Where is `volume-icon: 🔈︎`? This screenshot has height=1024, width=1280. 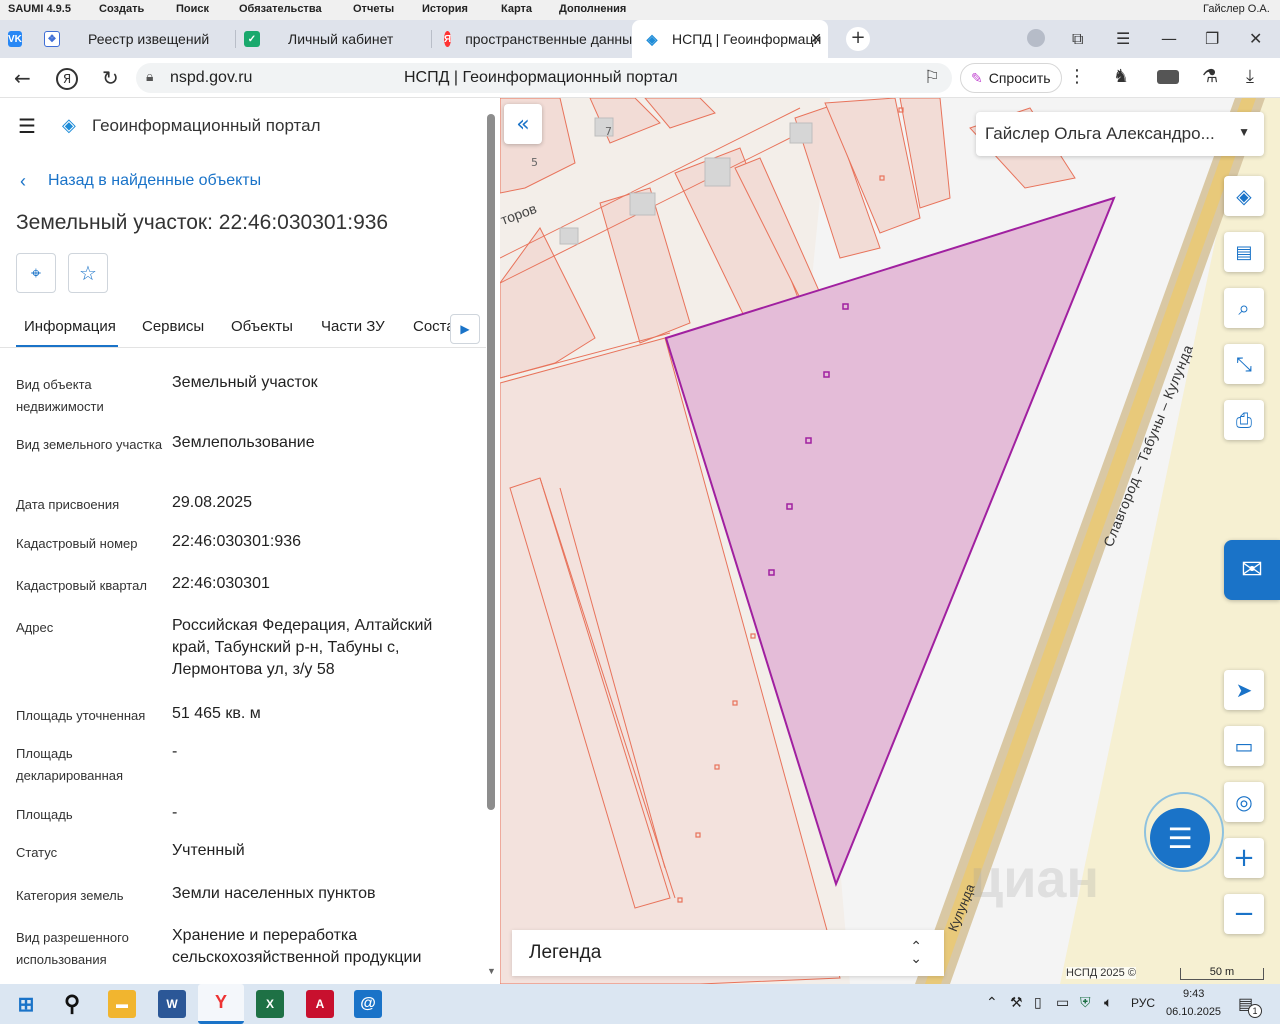
volume-icon: 🔈︎ is located at coordinates (1108, 1002).